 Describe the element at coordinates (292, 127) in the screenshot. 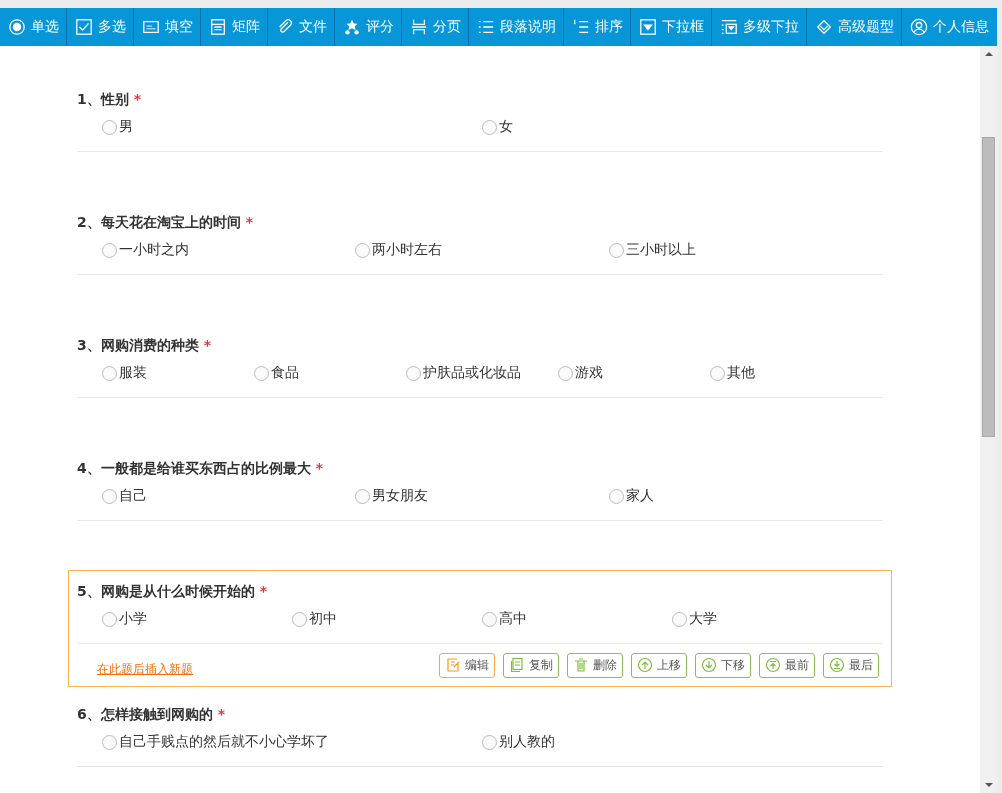

I see `radio-option: 男` at that location.